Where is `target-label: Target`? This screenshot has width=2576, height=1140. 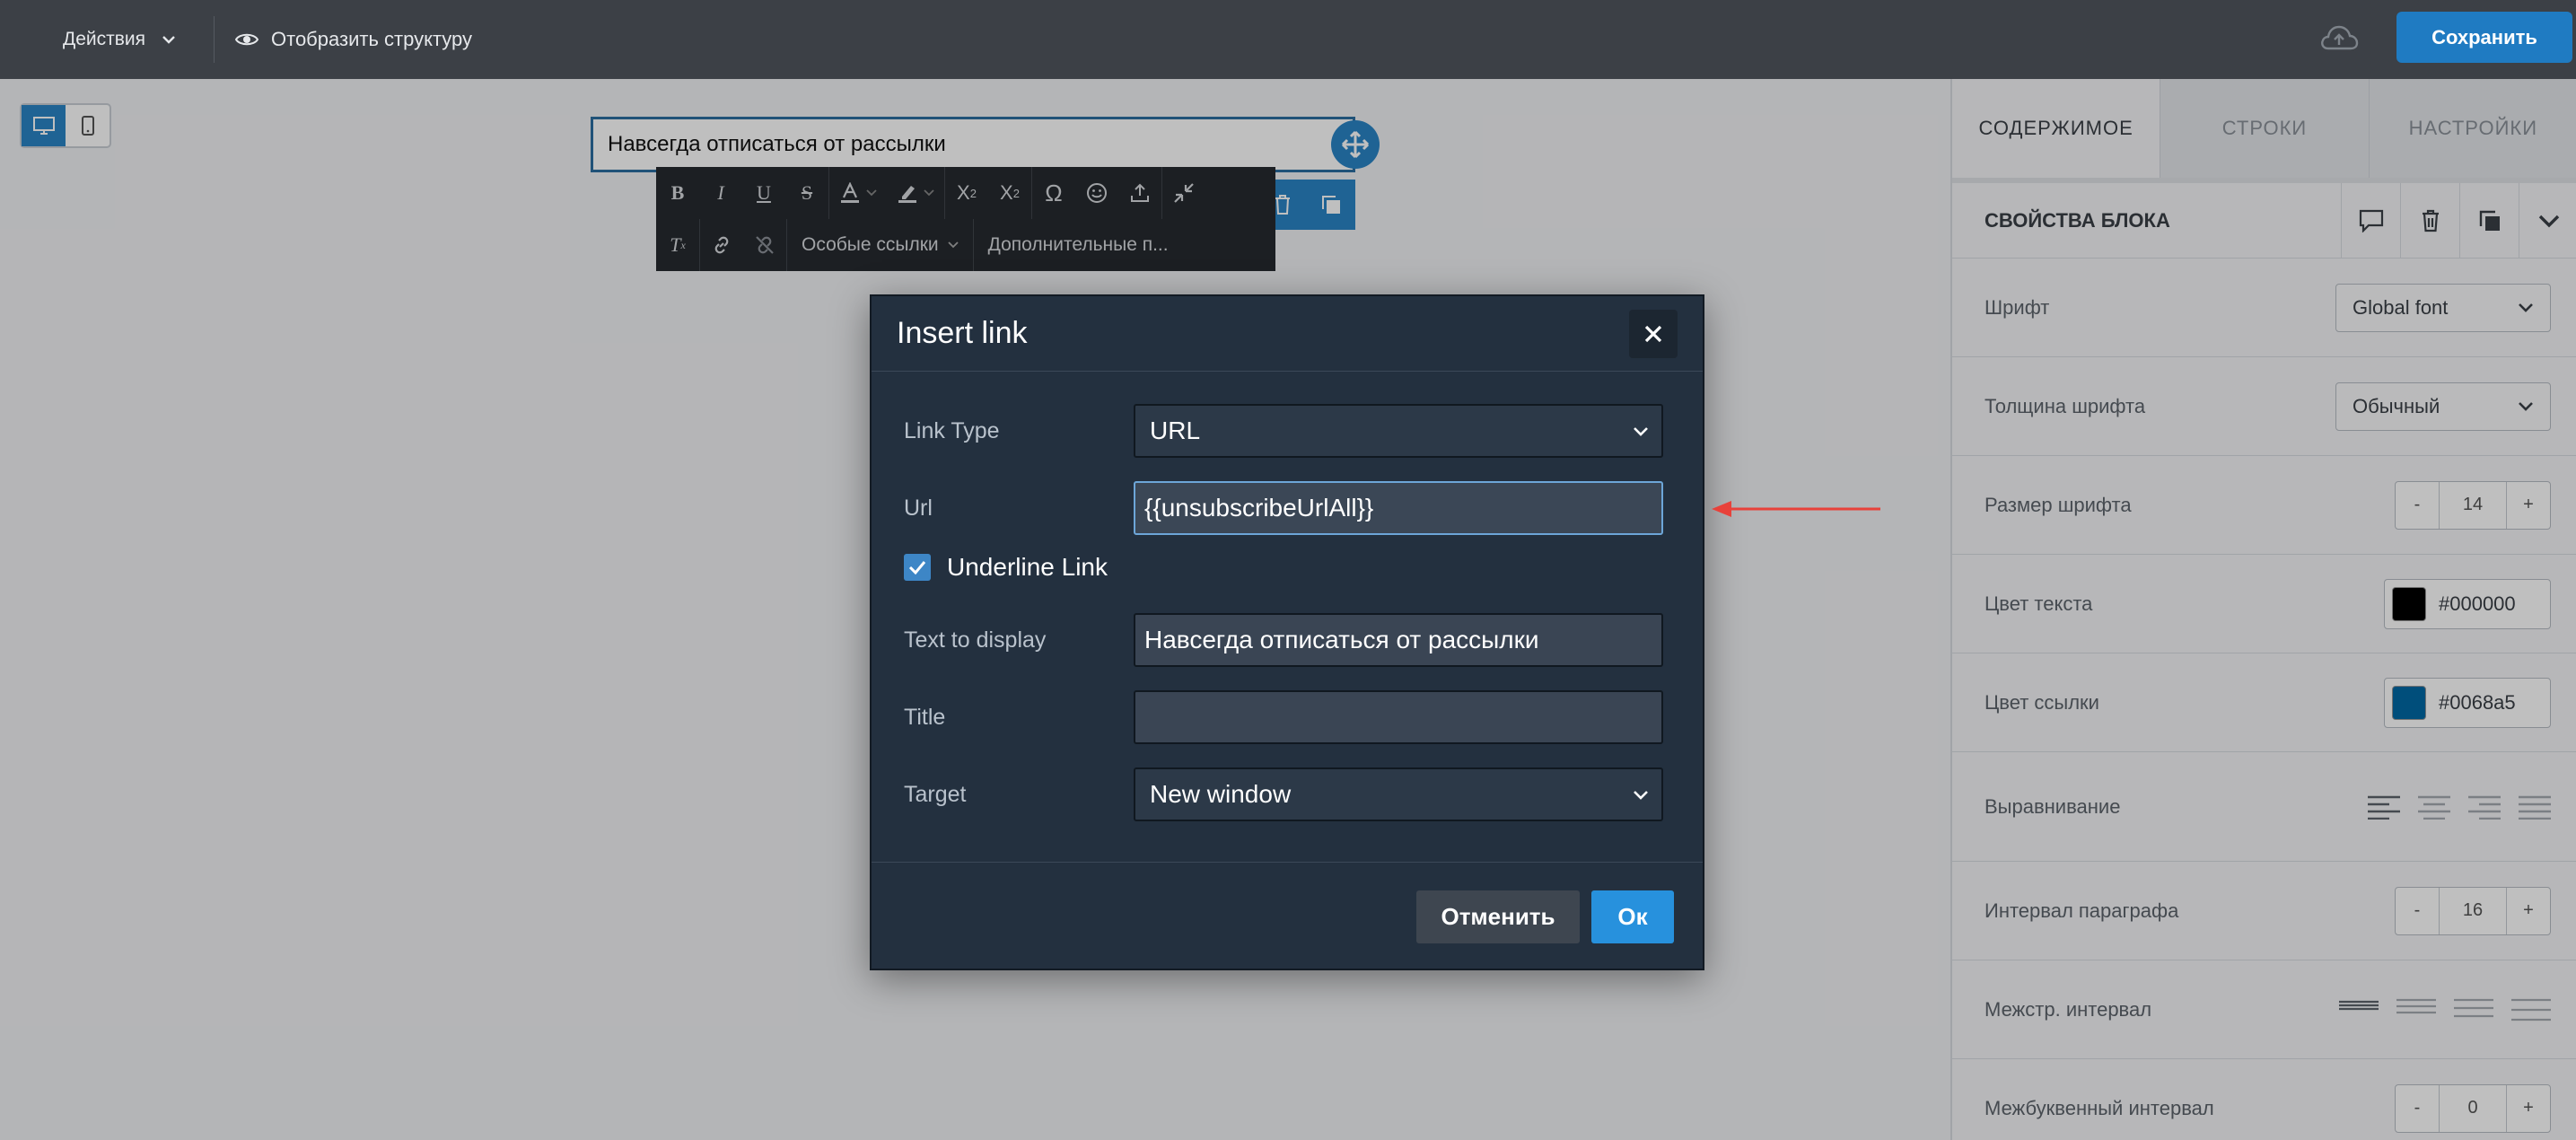
target-label: Target is located at coordinates (936, 794).